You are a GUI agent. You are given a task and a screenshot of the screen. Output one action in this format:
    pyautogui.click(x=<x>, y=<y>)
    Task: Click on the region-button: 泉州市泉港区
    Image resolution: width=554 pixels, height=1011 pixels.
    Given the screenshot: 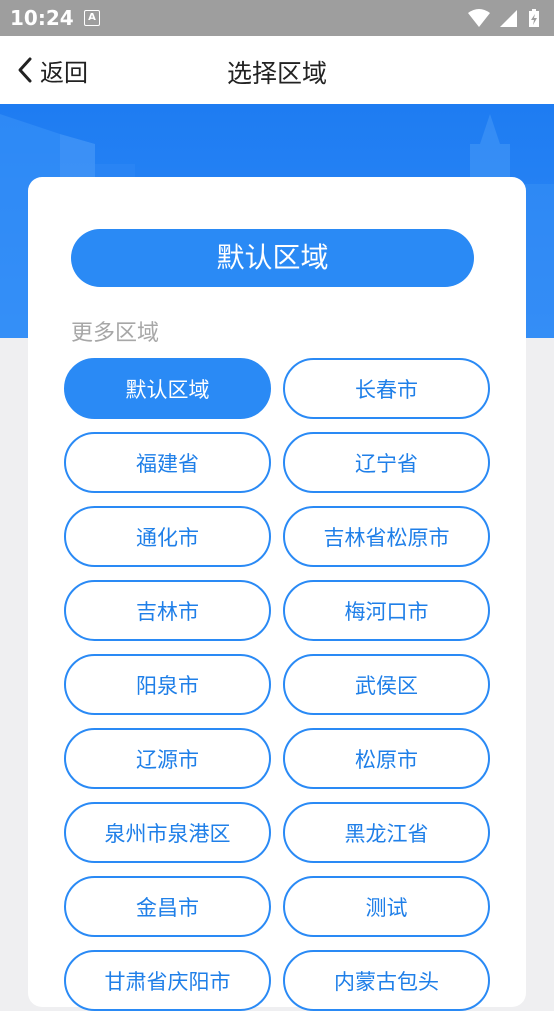 What is the action you would take?
    pyautogui.click(x=167, y=832)
    